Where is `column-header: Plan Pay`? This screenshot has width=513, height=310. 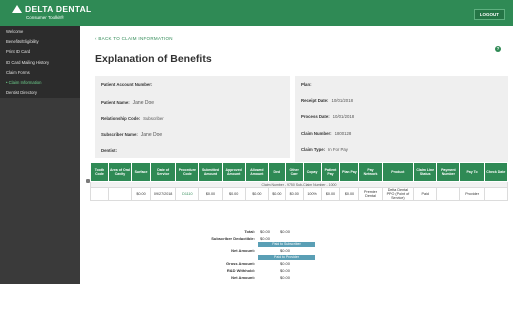
column-header: Plan Pay is located at coordinates (349, 172).